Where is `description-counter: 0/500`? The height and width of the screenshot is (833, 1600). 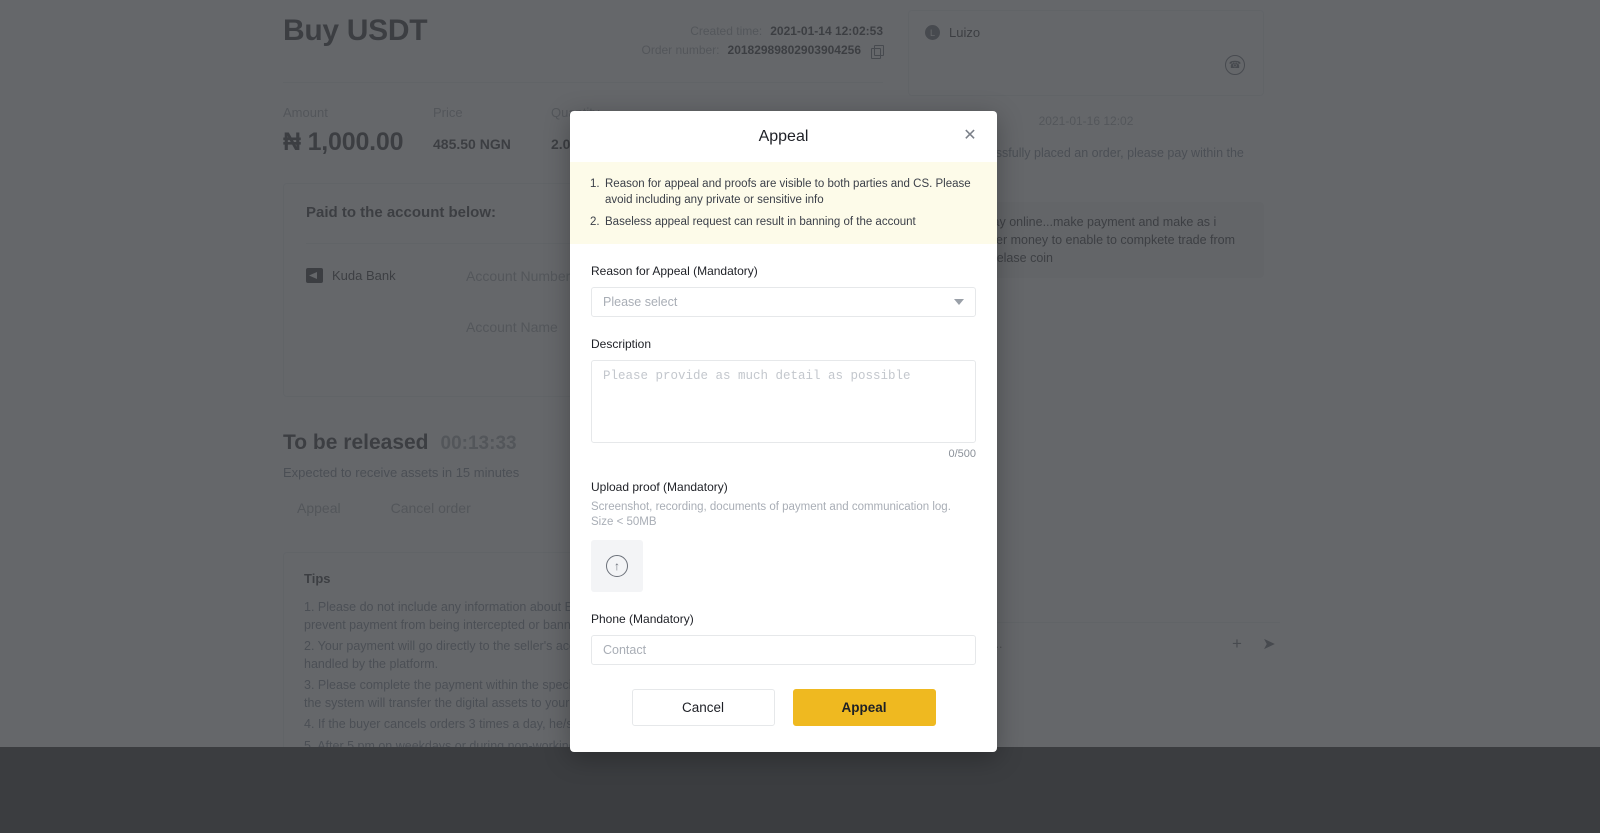 description-counter: 0/500 is located at coordinates (962, 454).